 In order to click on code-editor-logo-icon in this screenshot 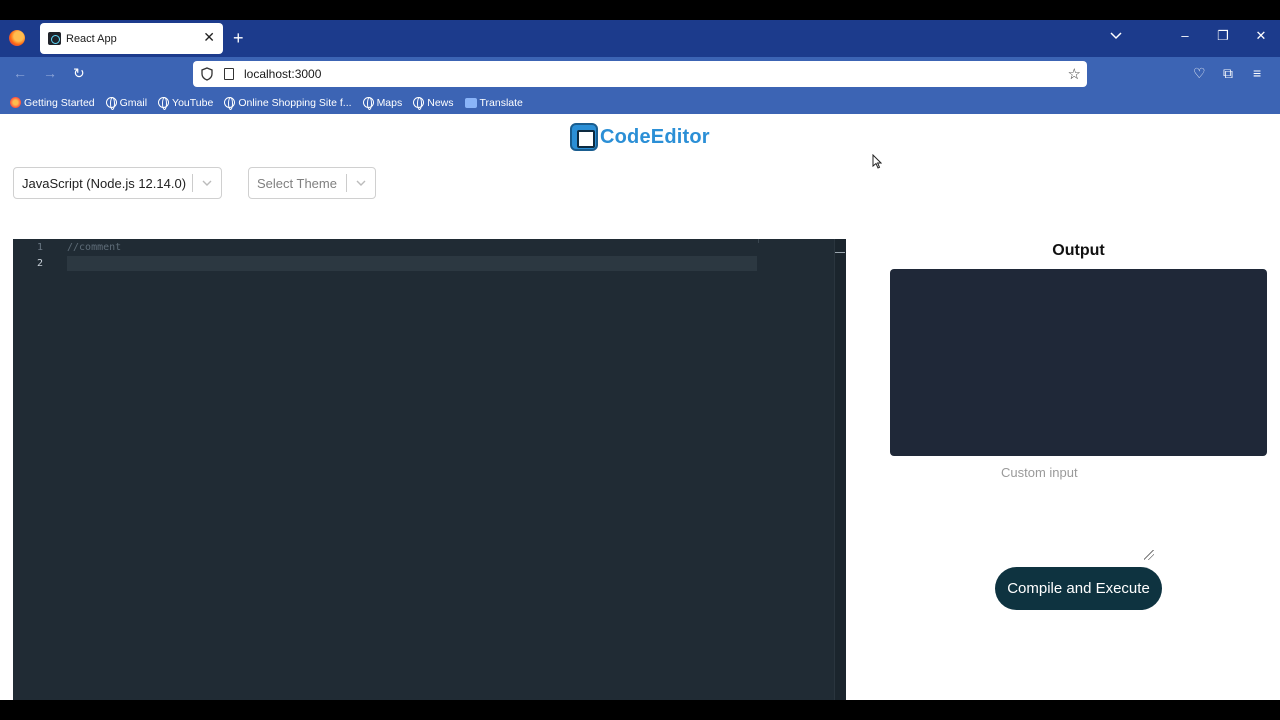, I will do `click(584, 137)`.